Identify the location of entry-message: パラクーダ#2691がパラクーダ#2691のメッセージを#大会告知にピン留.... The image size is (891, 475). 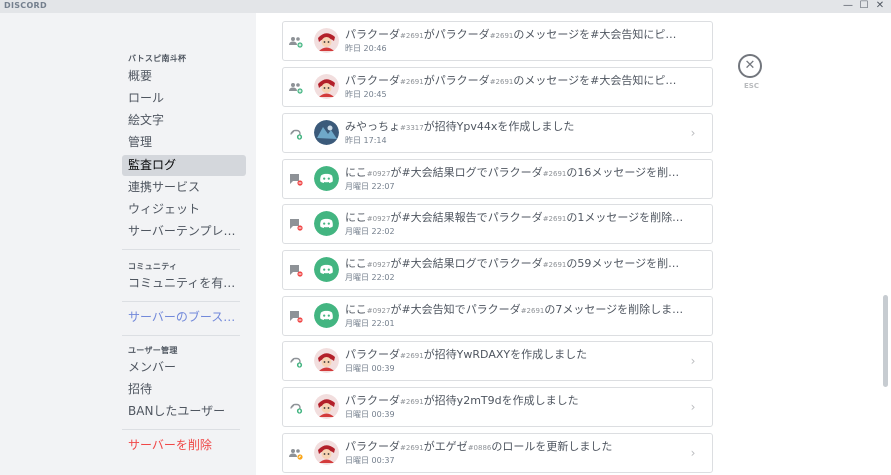
(515, 34).